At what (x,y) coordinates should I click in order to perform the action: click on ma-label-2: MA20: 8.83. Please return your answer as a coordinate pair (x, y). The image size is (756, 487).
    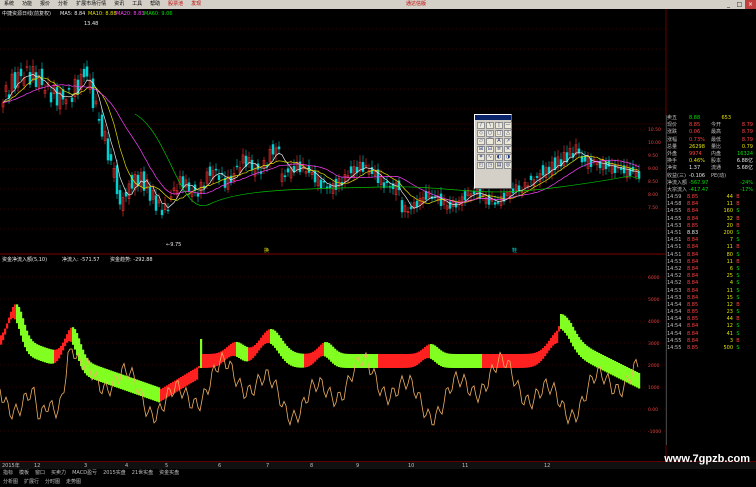
    Looking at the image, I should click on (130, 14).